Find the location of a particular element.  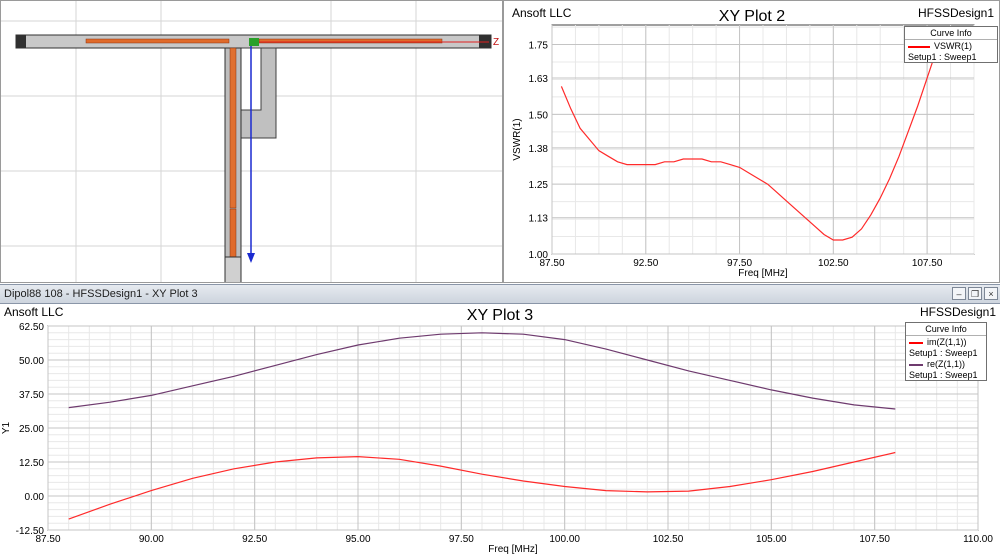

plot3-legend-entry: re(Z(1,1)) is located at coordinates (946, 364).